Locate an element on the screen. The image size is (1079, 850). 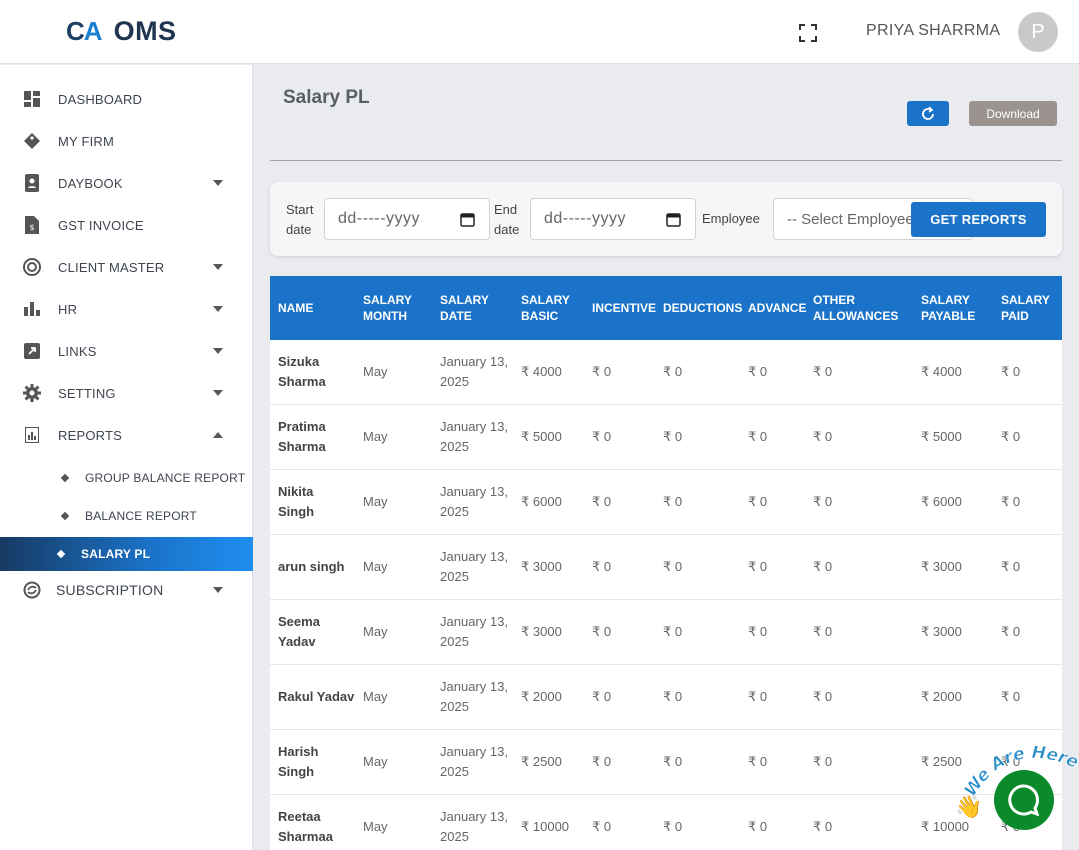
sidebar-subitem-group-balance-report: GROUP BALANCE REPORT is located at coordinates (126, 478).